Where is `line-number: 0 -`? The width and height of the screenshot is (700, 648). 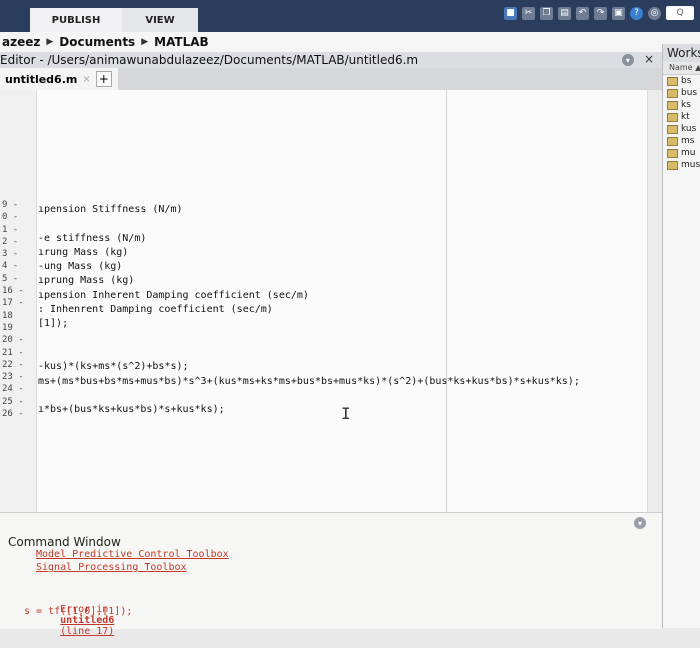 line-number: 0 - is located at coordinates (10, 217).